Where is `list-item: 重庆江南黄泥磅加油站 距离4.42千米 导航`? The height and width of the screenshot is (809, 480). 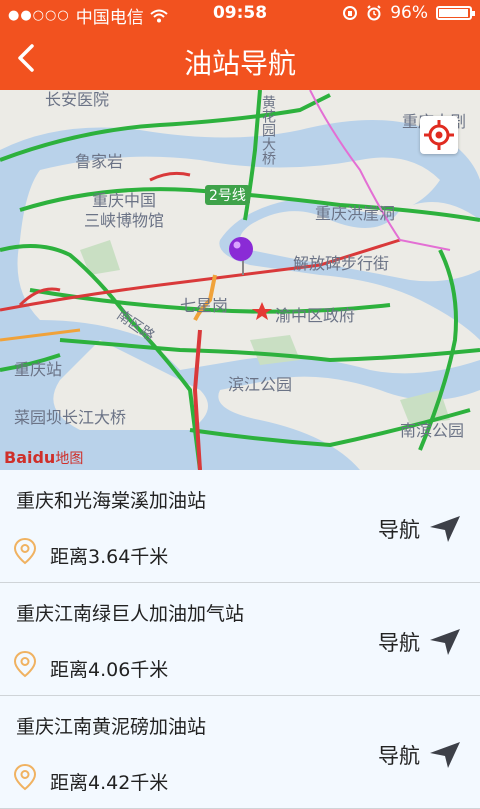
list-item: 重庆江南黄泥磅加油站 距离4.42千米 导航 is located at coordinates (240, 752).